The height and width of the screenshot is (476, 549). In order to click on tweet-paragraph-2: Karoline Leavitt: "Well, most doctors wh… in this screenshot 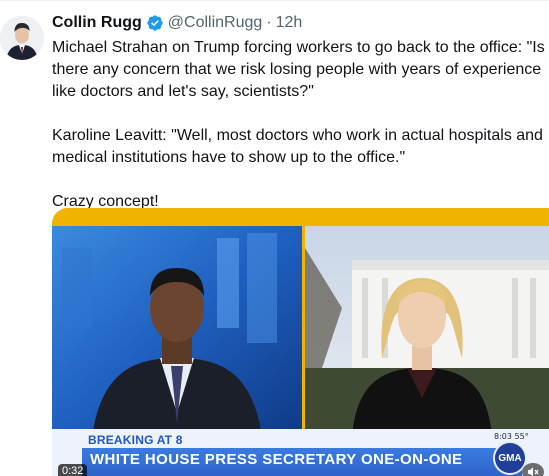, I will do `click(297, 146)`.